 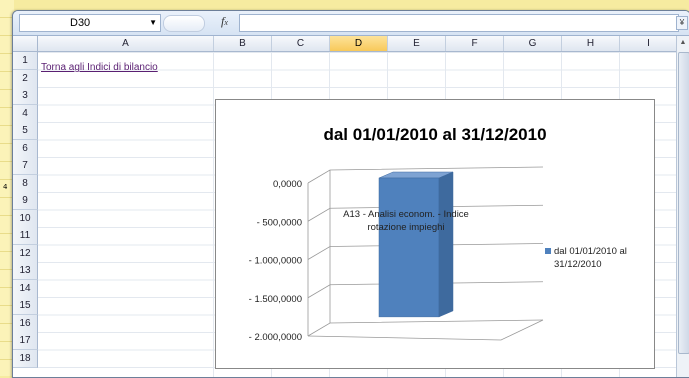 I want to click on vertical-scrollbar: ▲, so click(x=682, y=206).